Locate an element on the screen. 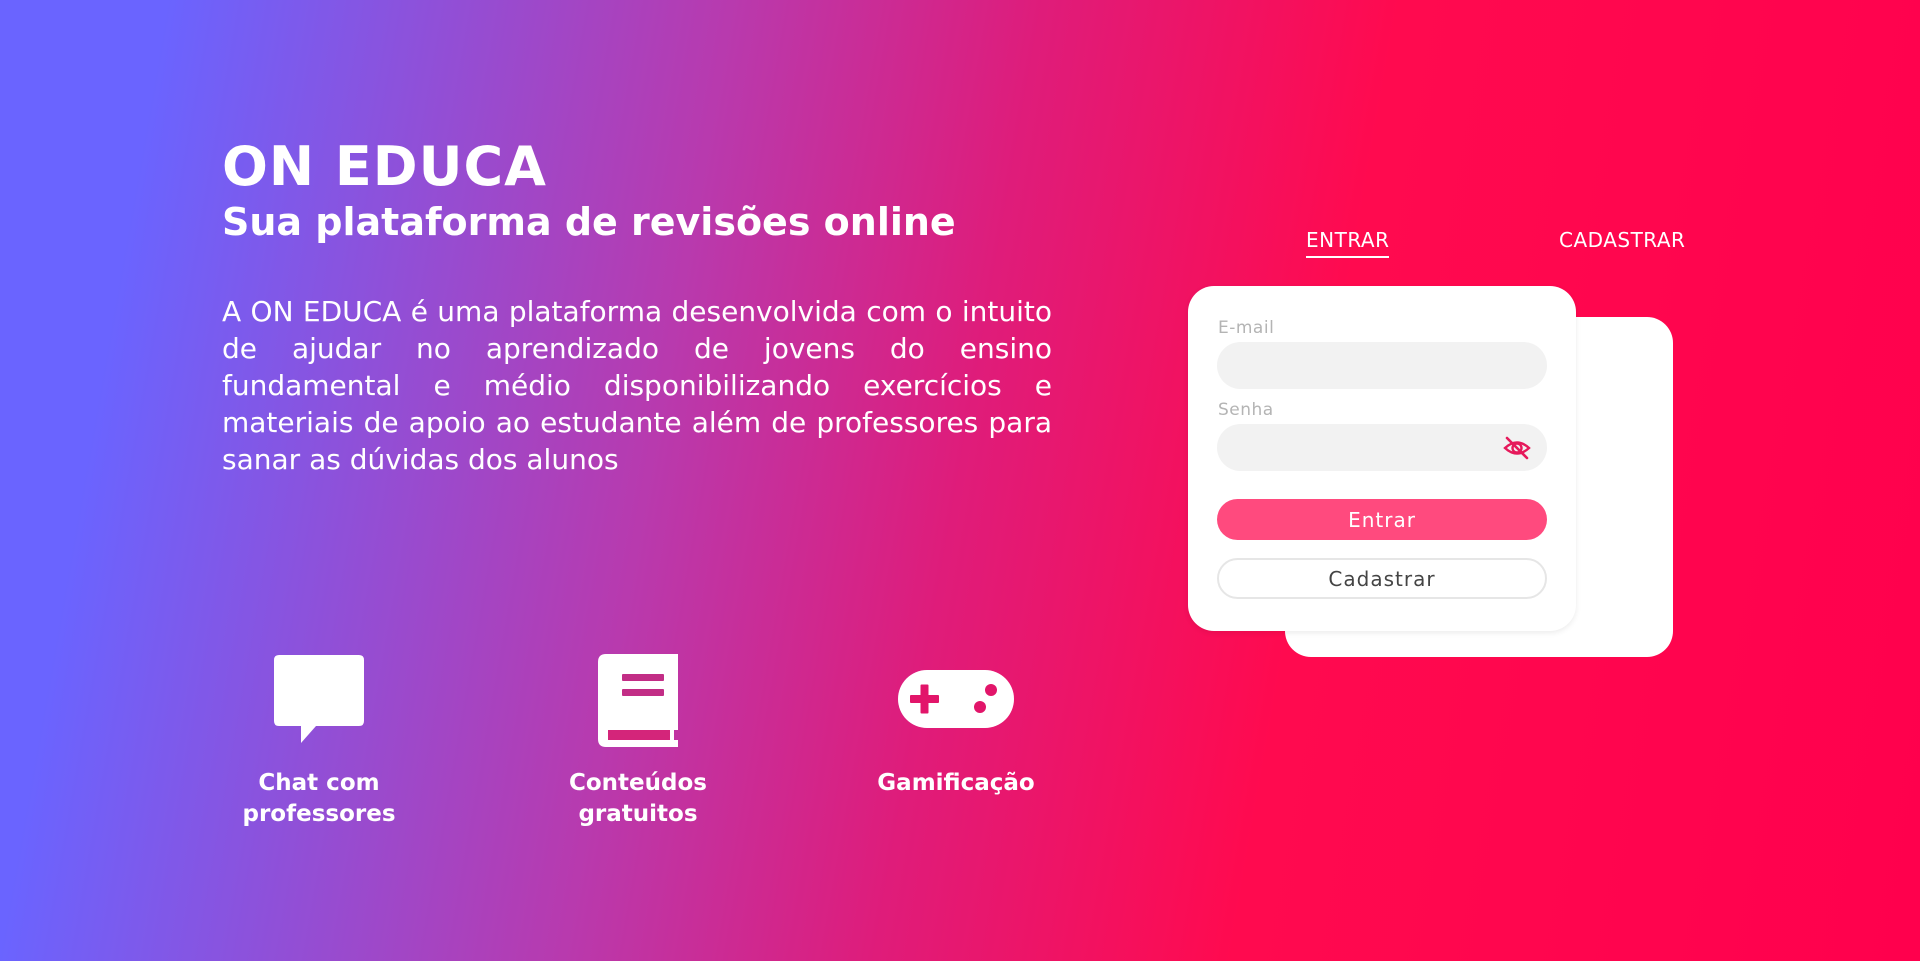 Image resolution: width=1920 pixels, height=961 pixels. password-label: Senha is located at coordinates (1246, 410).